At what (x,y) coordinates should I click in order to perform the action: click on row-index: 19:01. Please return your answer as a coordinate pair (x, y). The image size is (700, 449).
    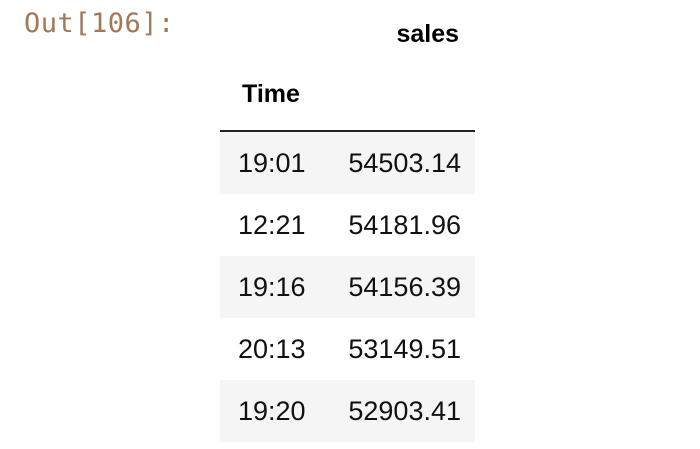
    Looking at the image, I should click on (272, 162).